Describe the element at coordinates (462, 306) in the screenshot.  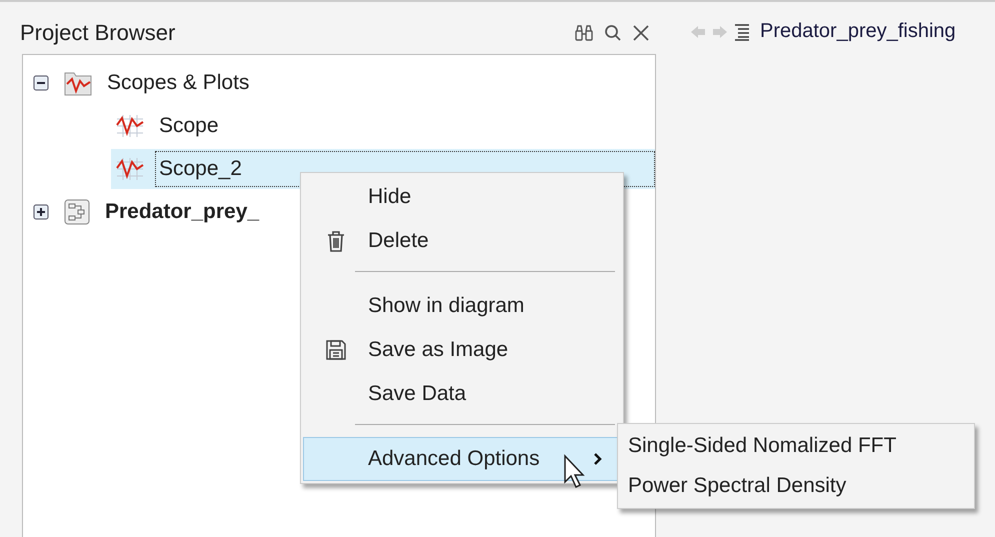
I see `menu-item: Show in diagram` at that location.